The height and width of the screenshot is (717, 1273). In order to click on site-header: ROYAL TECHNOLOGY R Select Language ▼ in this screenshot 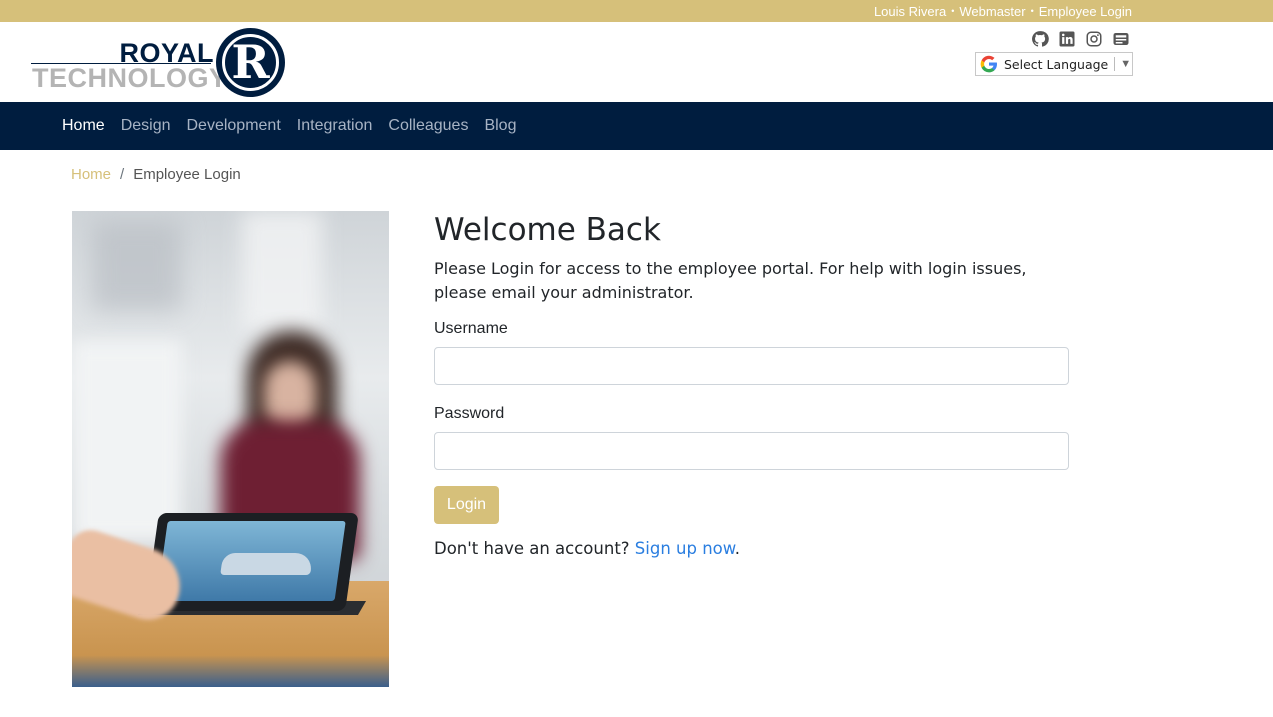, I will do `click(636, 62)`.